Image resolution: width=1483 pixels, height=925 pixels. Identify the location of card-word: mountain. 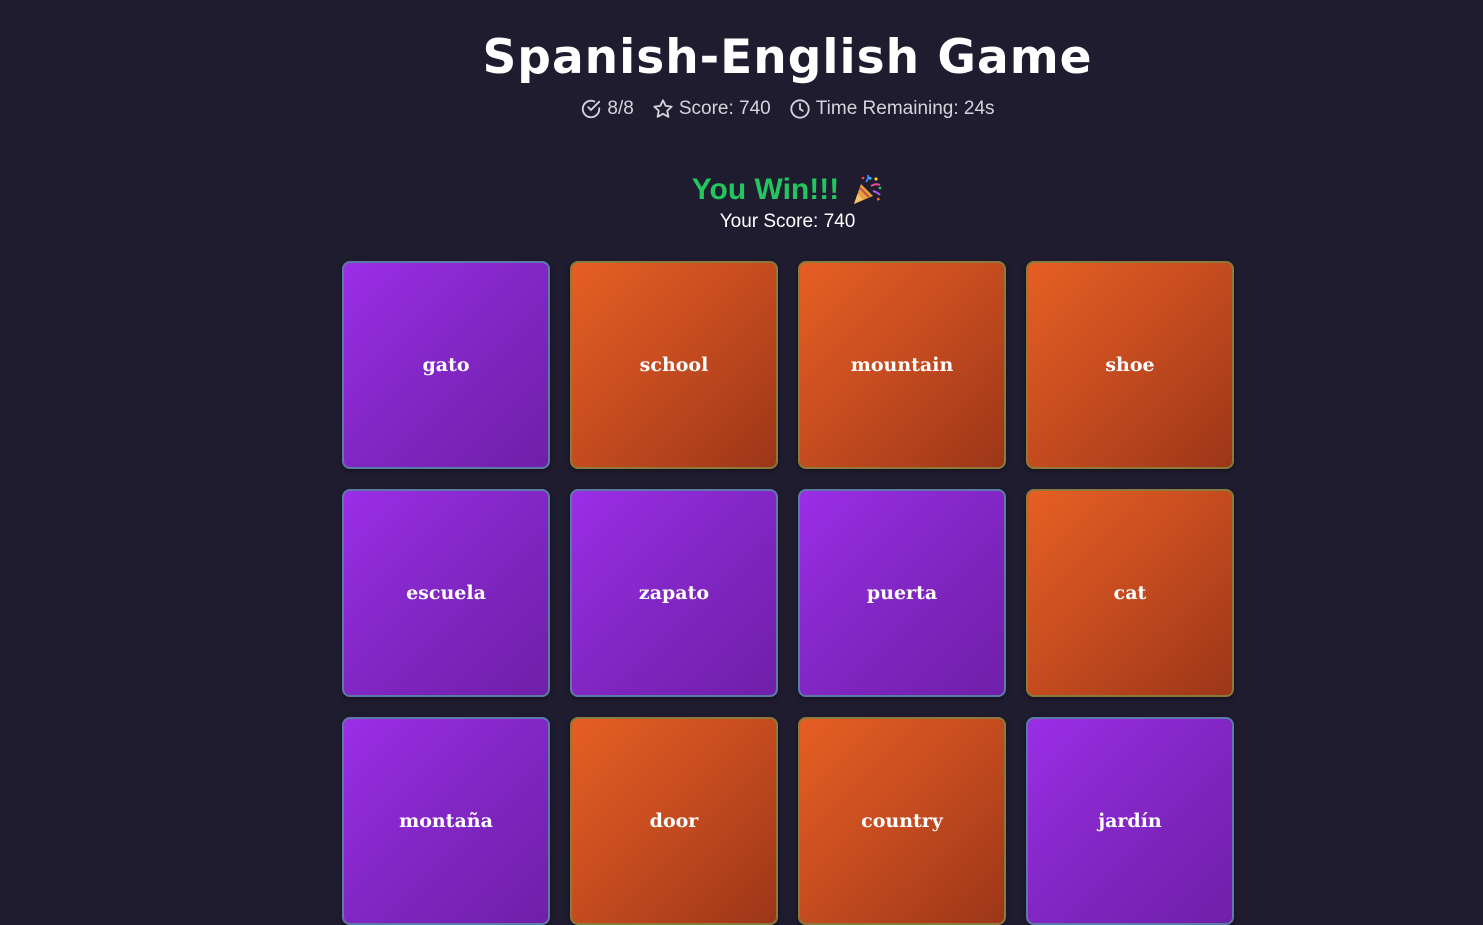
(902, 365).